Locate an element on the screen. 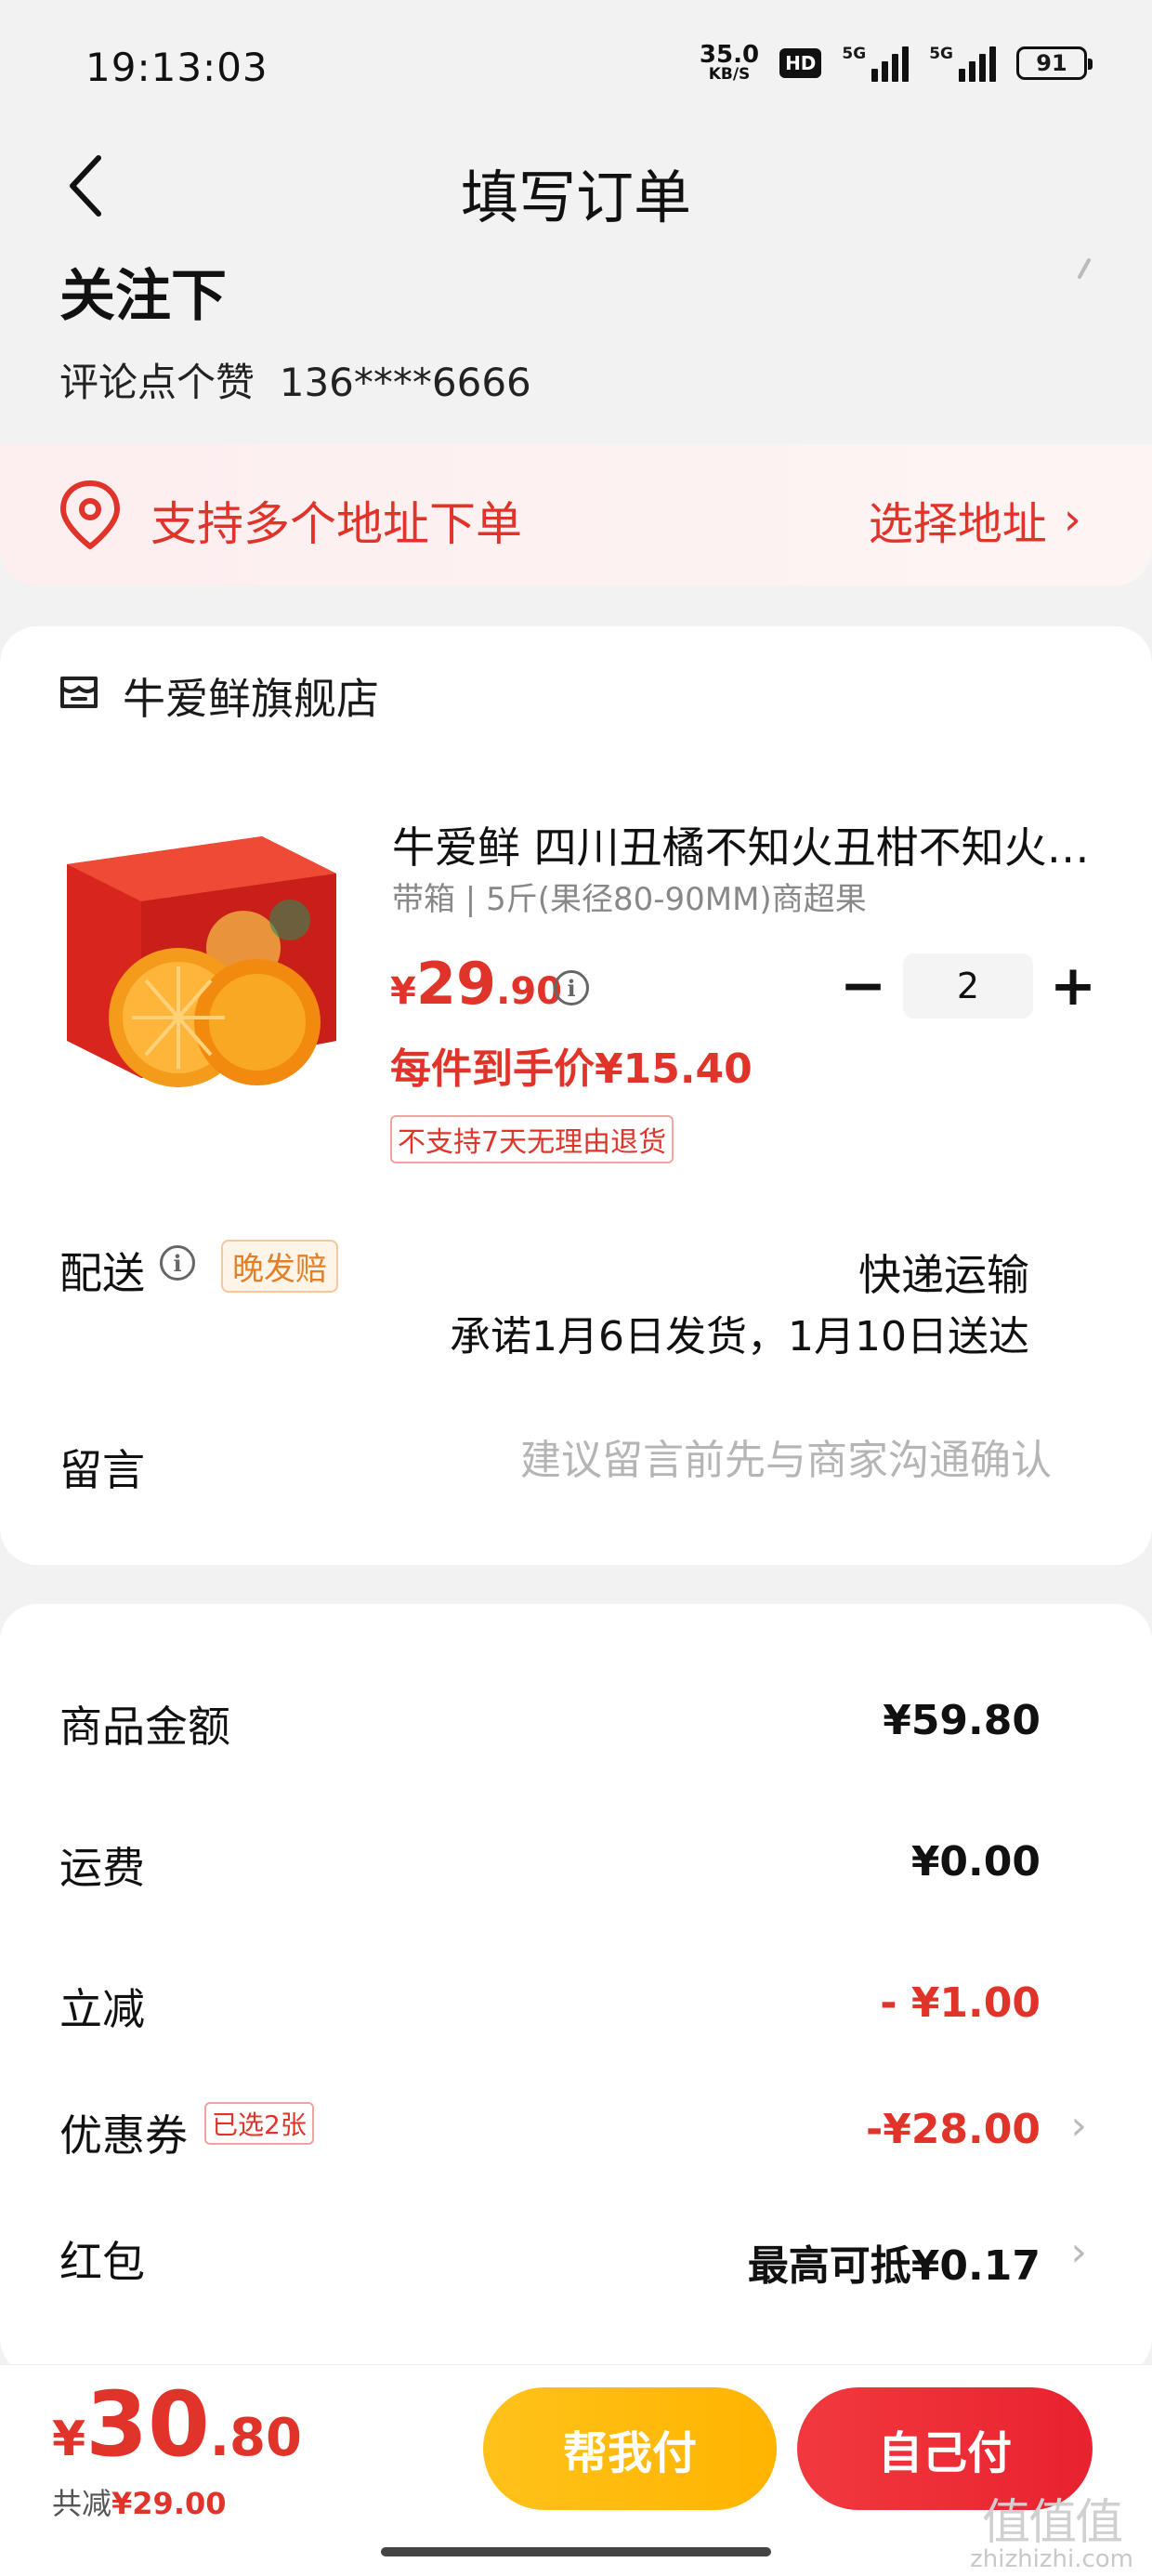  total-saved: 共减¥29.00 is located at coordinates (139, 2501).